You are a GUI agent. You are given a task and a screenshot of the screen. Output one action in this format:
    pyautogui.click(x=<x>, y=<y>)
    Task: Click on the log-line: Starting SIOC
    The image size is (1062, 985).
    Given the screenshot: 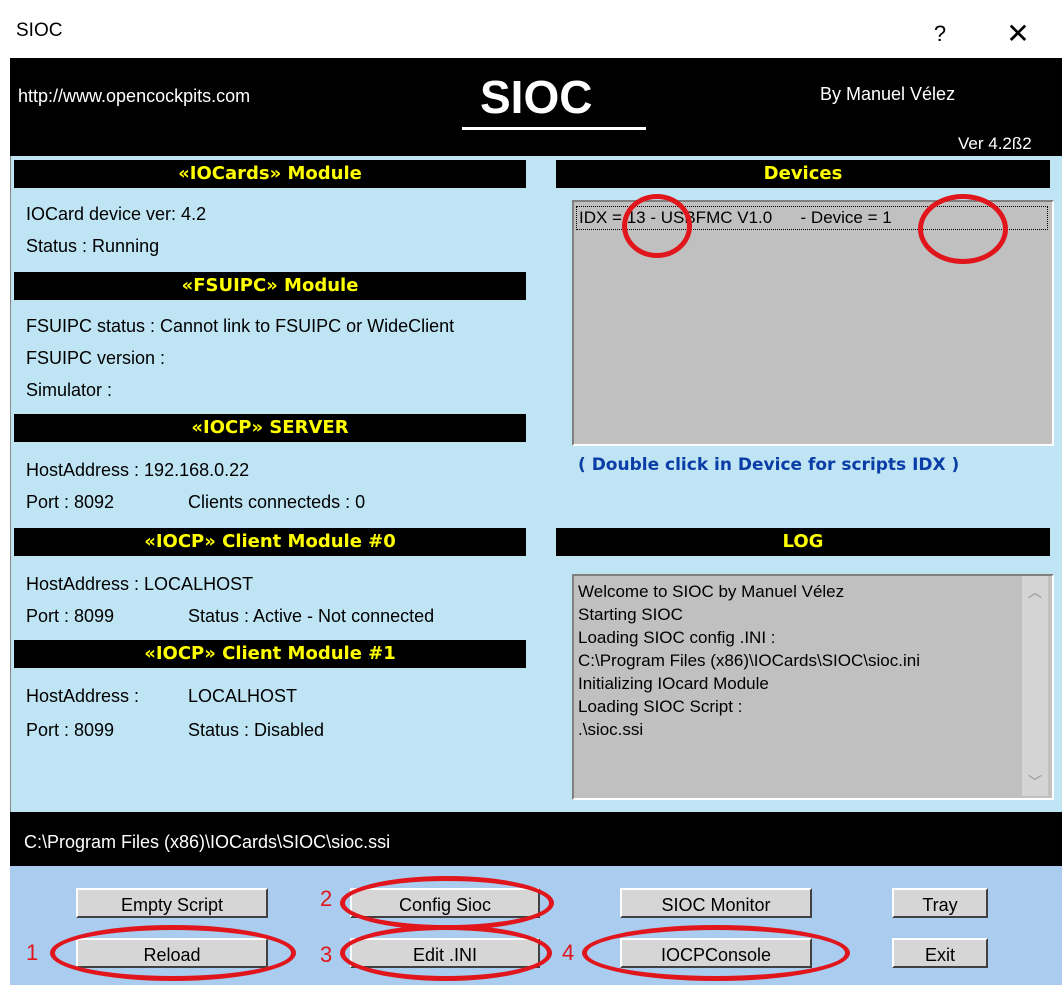 What is the action you would take?
    pyautogui.click(x=630, y=614)
    